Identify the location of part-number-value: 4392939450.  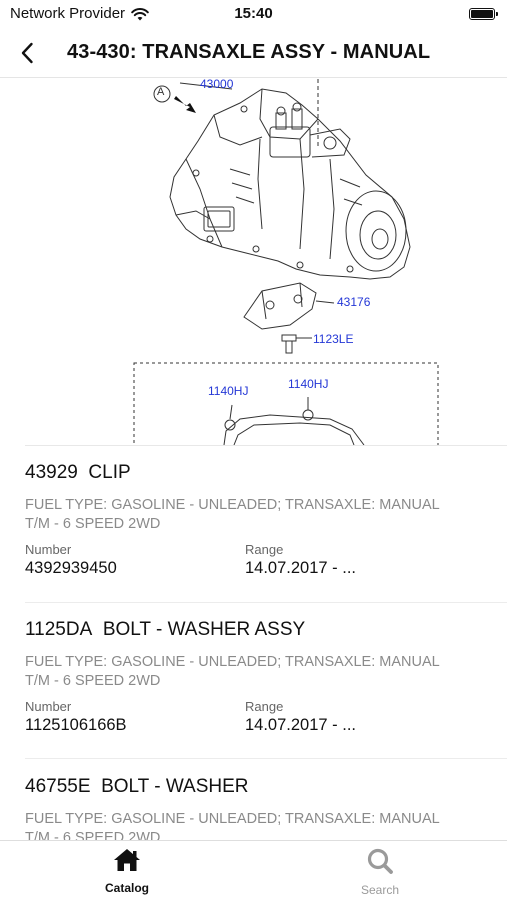
(71, 568).